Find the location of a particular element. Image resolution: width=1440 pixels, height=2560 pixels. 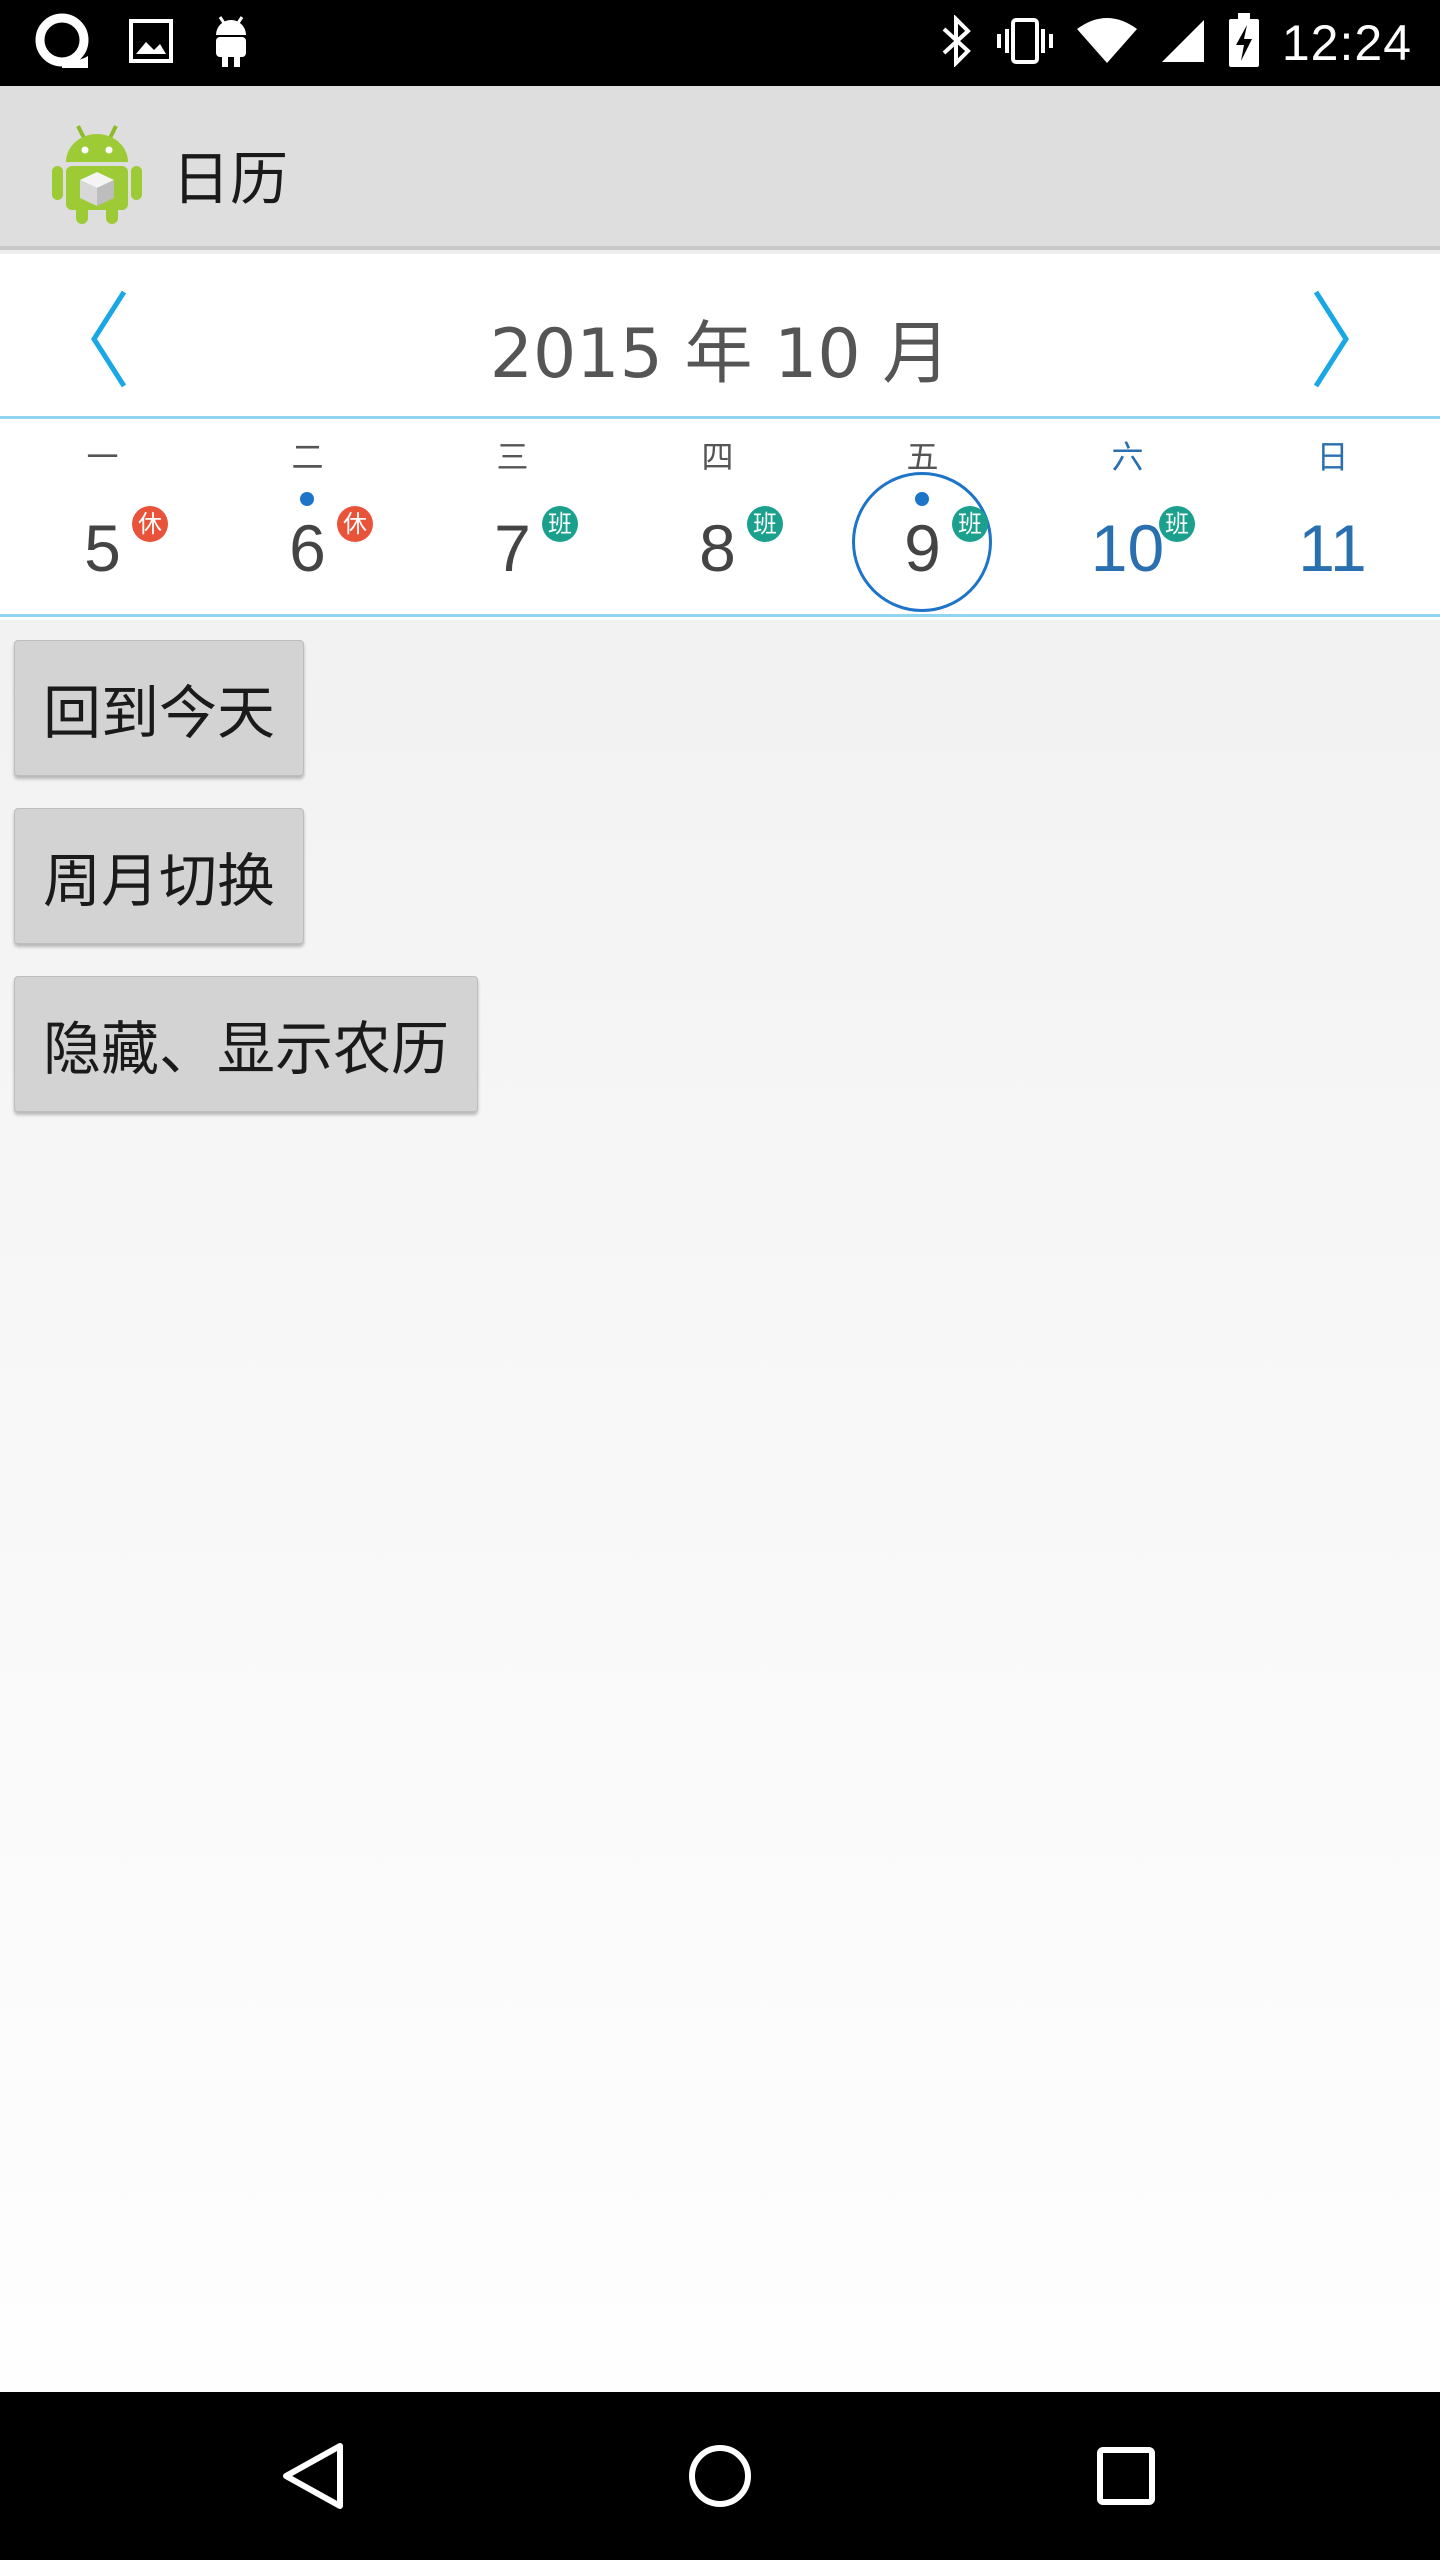

day-cell-9: 五 9 班 is located at coordinates (922, 519).